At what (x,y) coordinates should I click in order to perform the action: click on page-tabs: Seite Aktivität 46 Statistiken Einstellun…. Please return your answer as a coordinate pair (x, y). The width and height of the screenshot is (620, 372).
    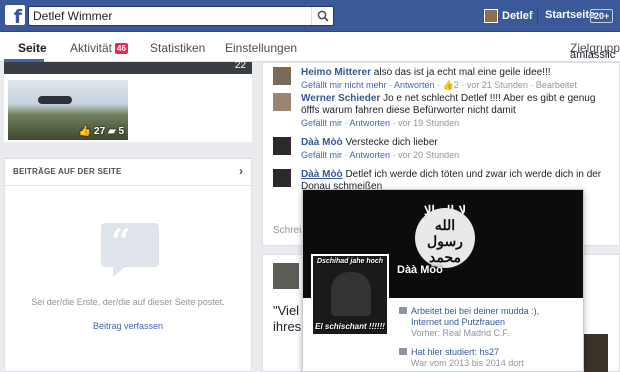
    Looking at the image, I should click on (310, 47).